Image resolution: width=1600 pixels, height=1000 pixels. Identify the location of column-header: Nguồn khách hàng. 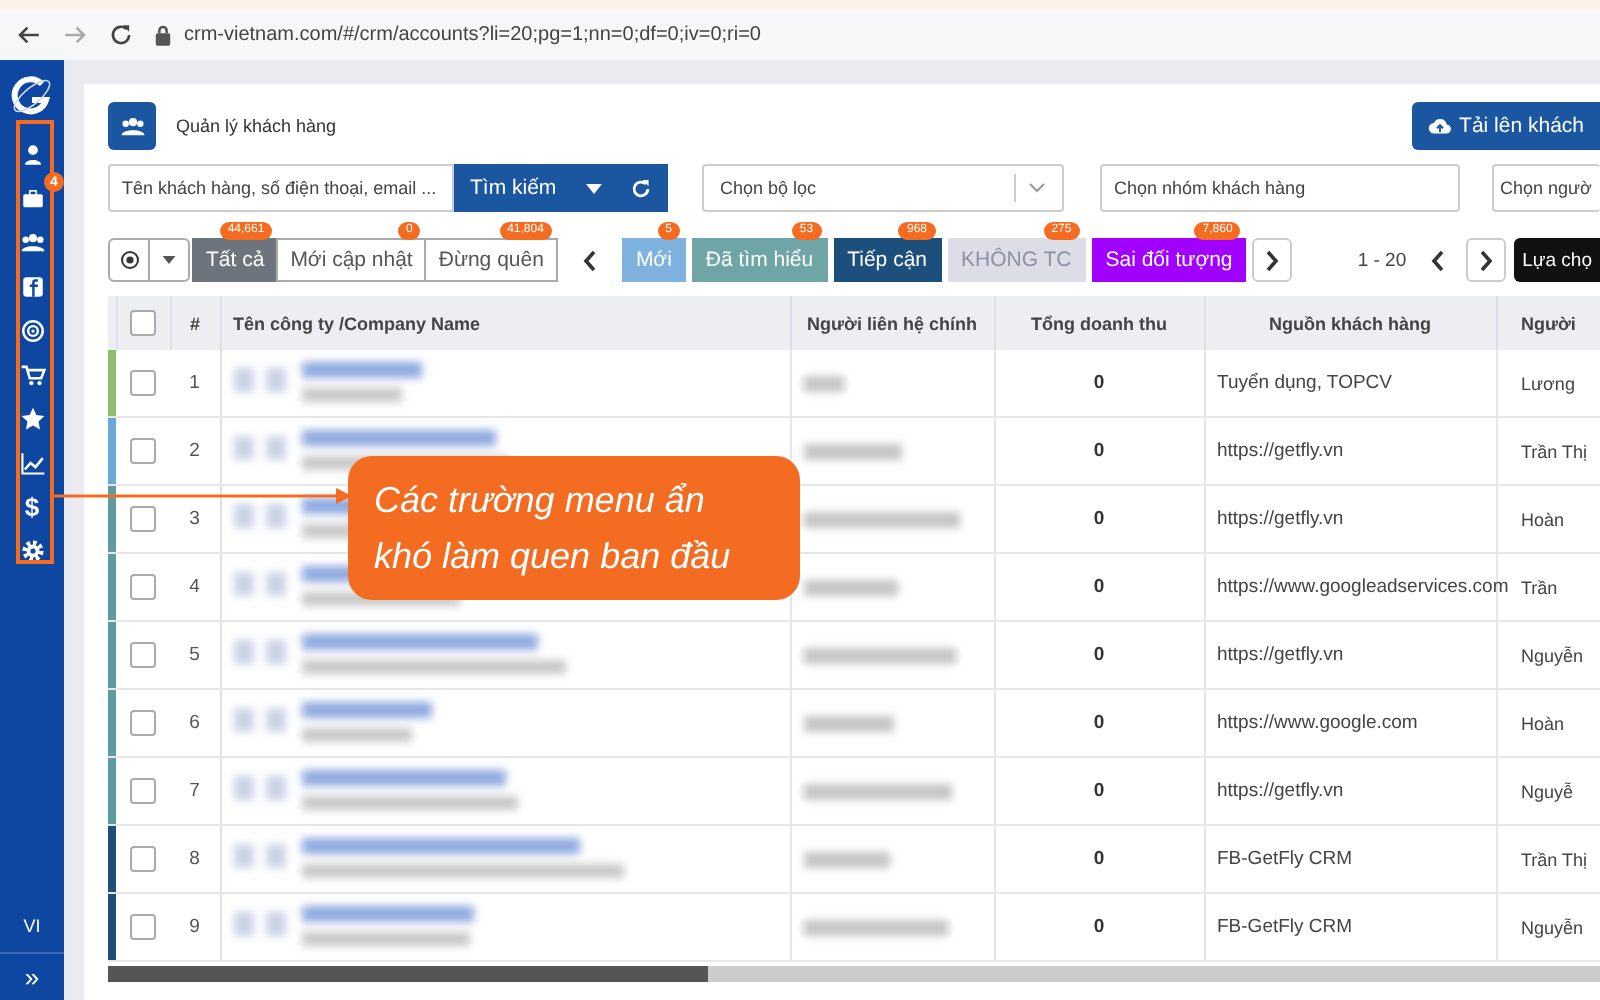
(1350, 323).